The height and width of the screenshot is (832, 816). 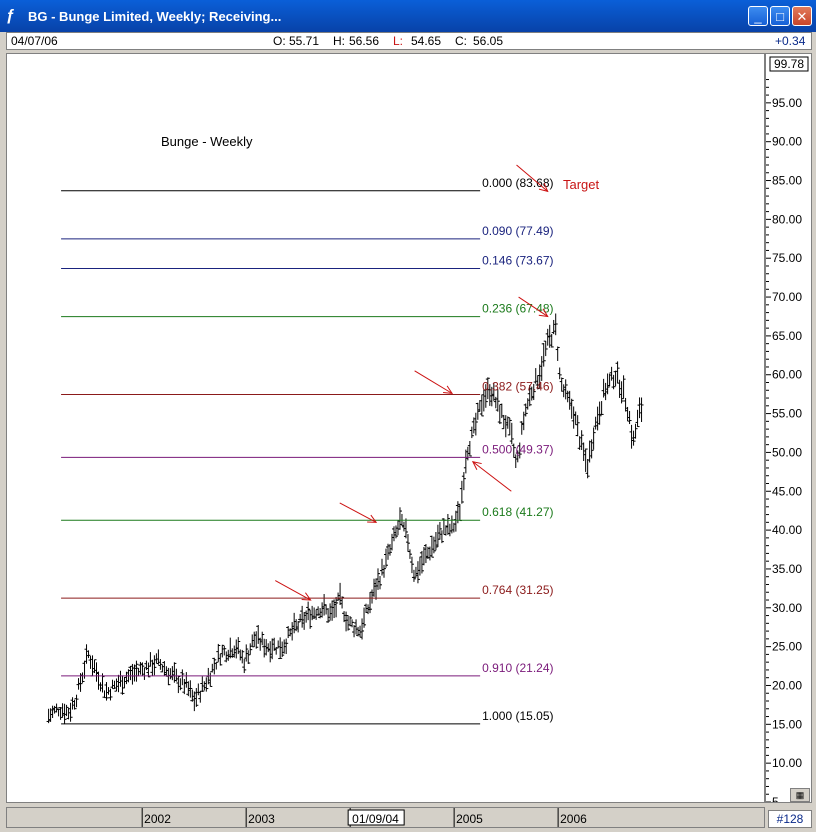 I want to click on net-change: +0.34, so click(x=790, y=41).